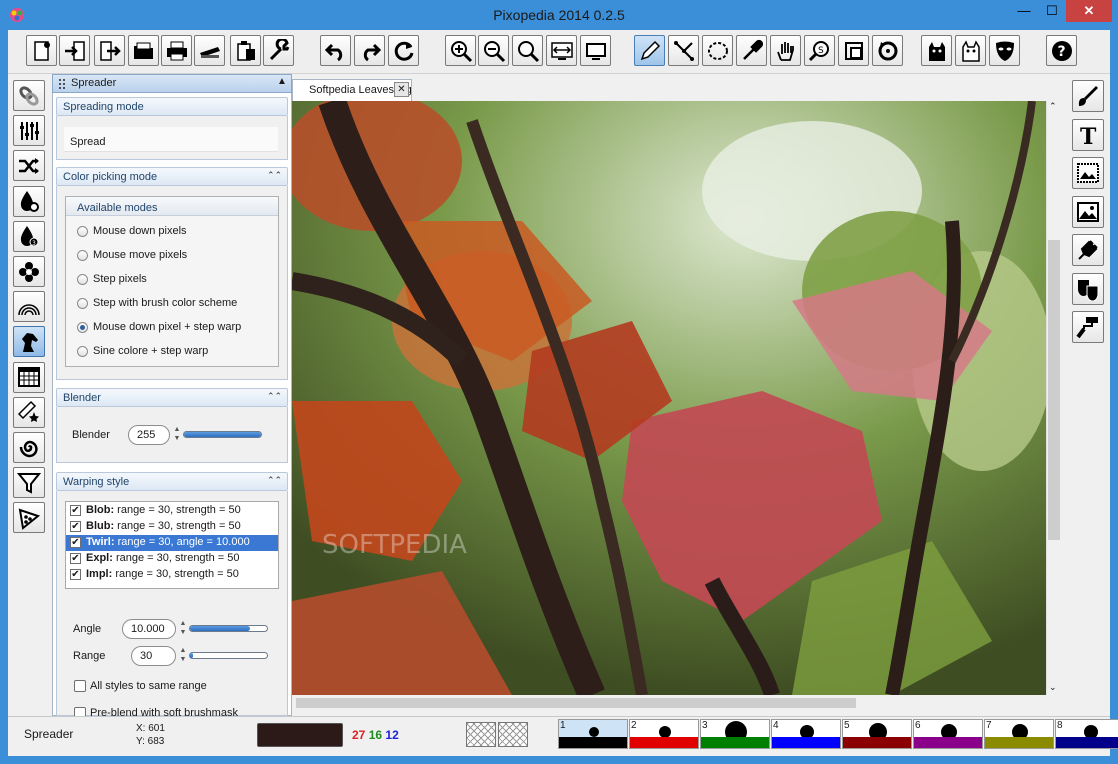  I want to click on export-button, so click(109, 50).